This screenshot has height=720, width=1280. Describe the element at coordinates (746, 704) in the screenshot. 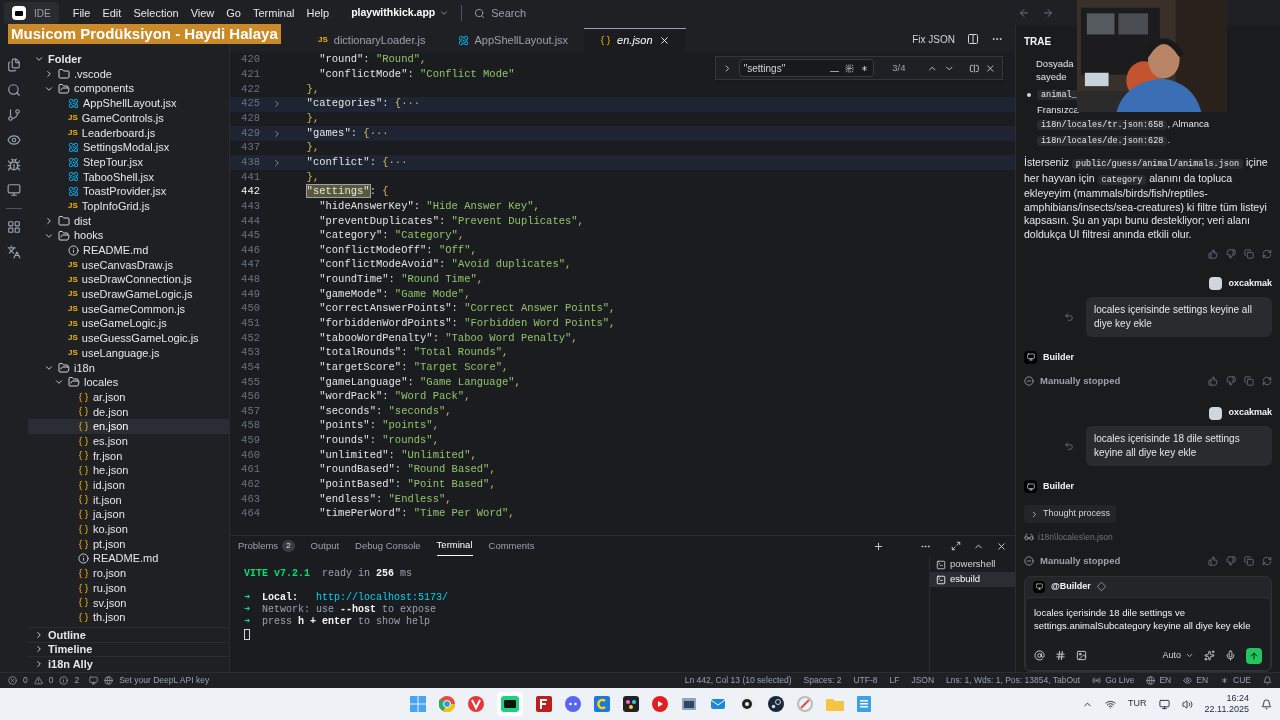

I see `record-icon` at that location.